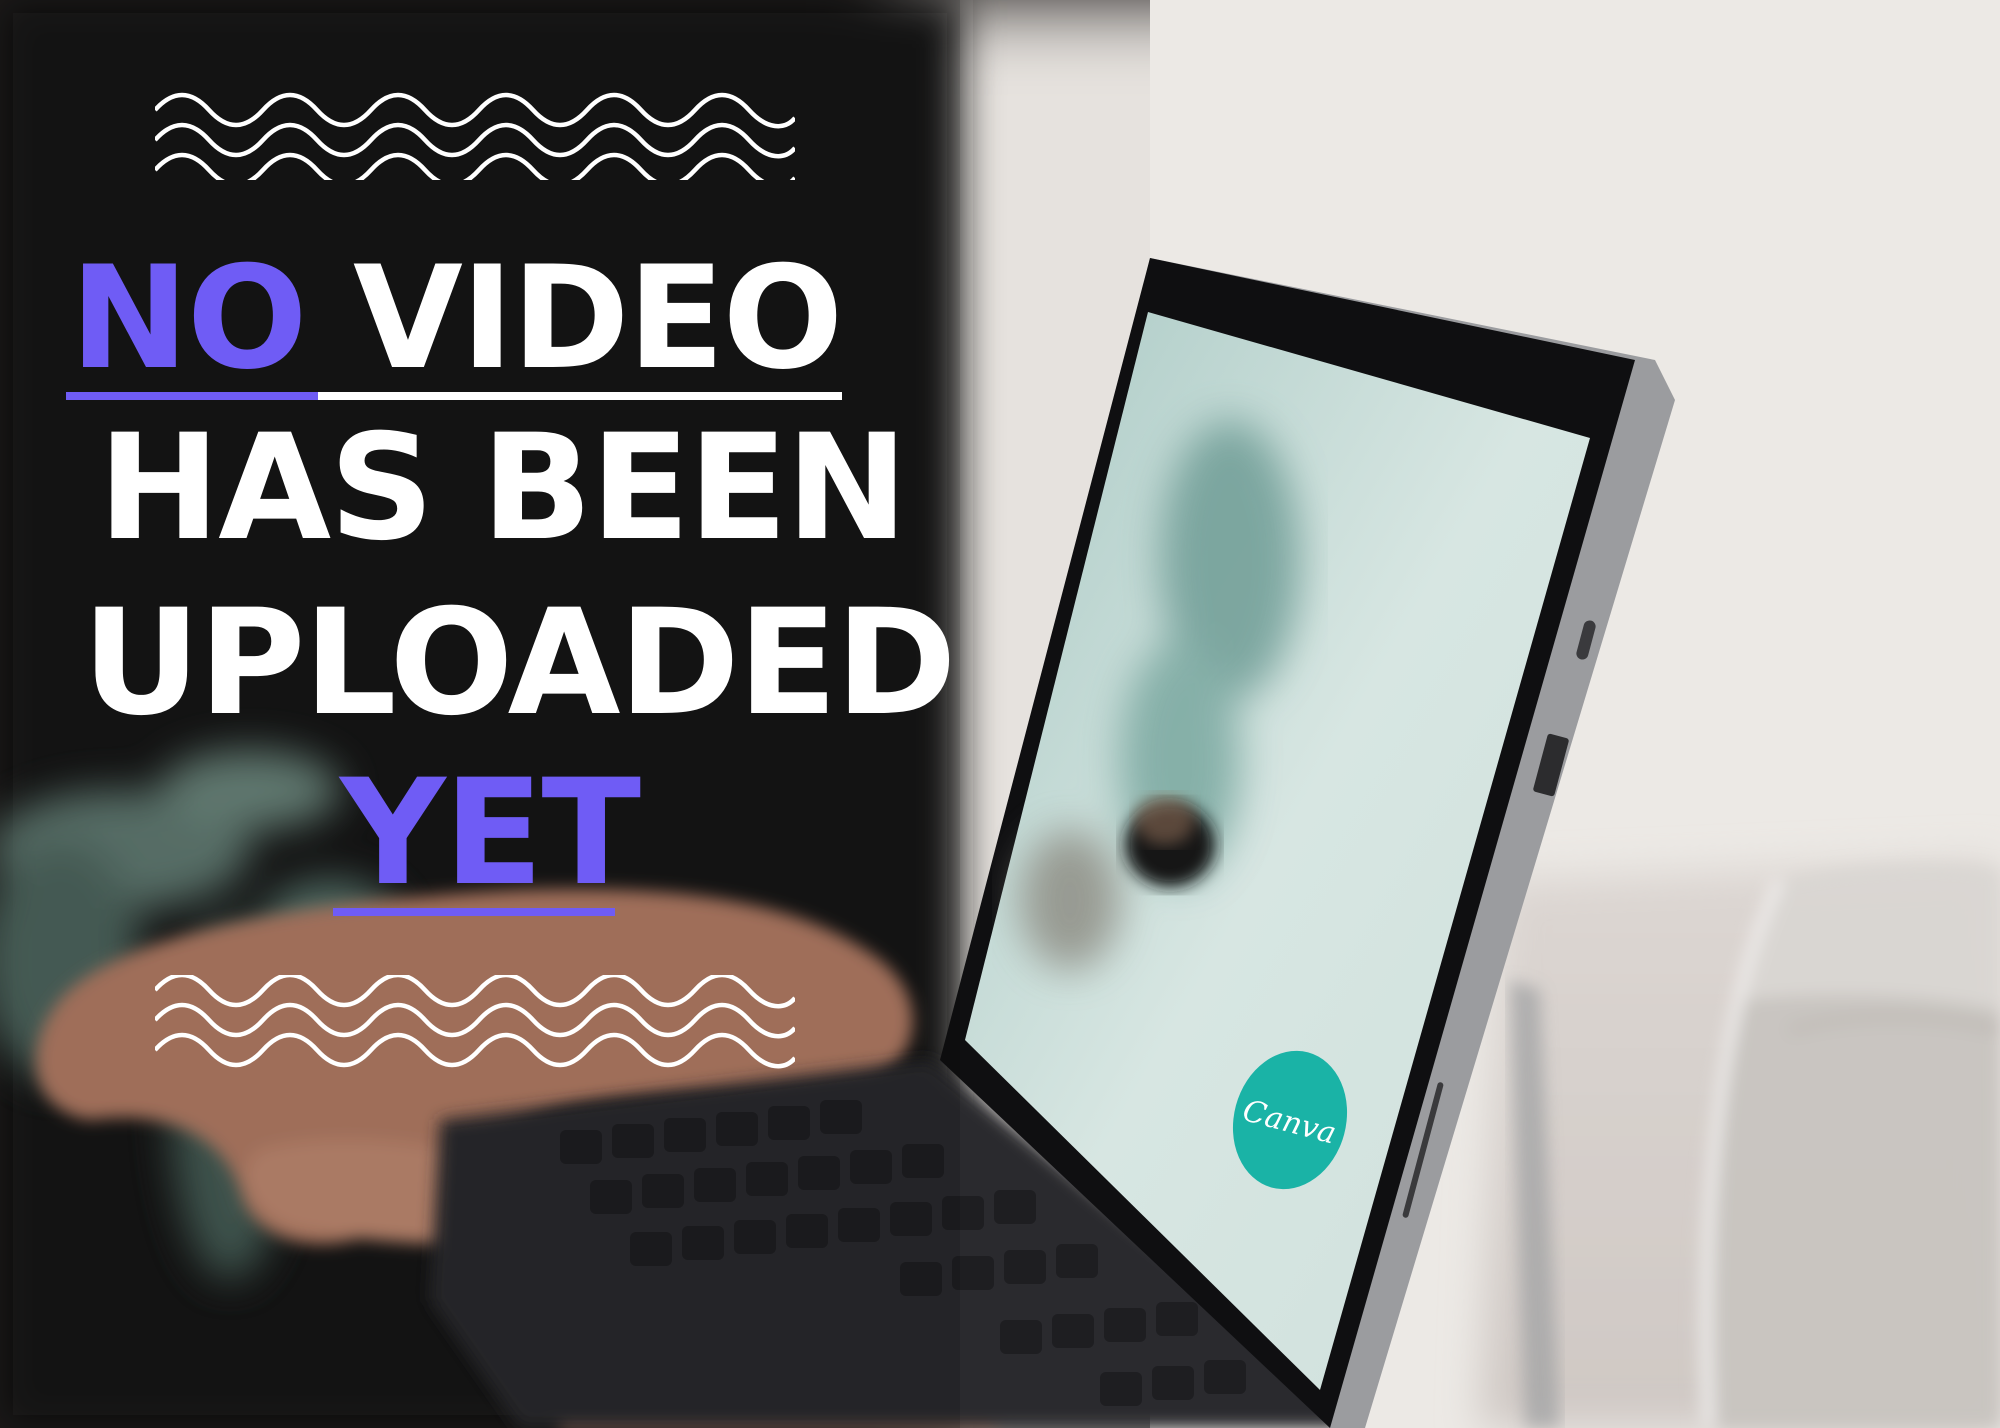  Describe the element at coordinates (475, 1022) in the screenshot. I see `wave-decoration-bottom` at that location.